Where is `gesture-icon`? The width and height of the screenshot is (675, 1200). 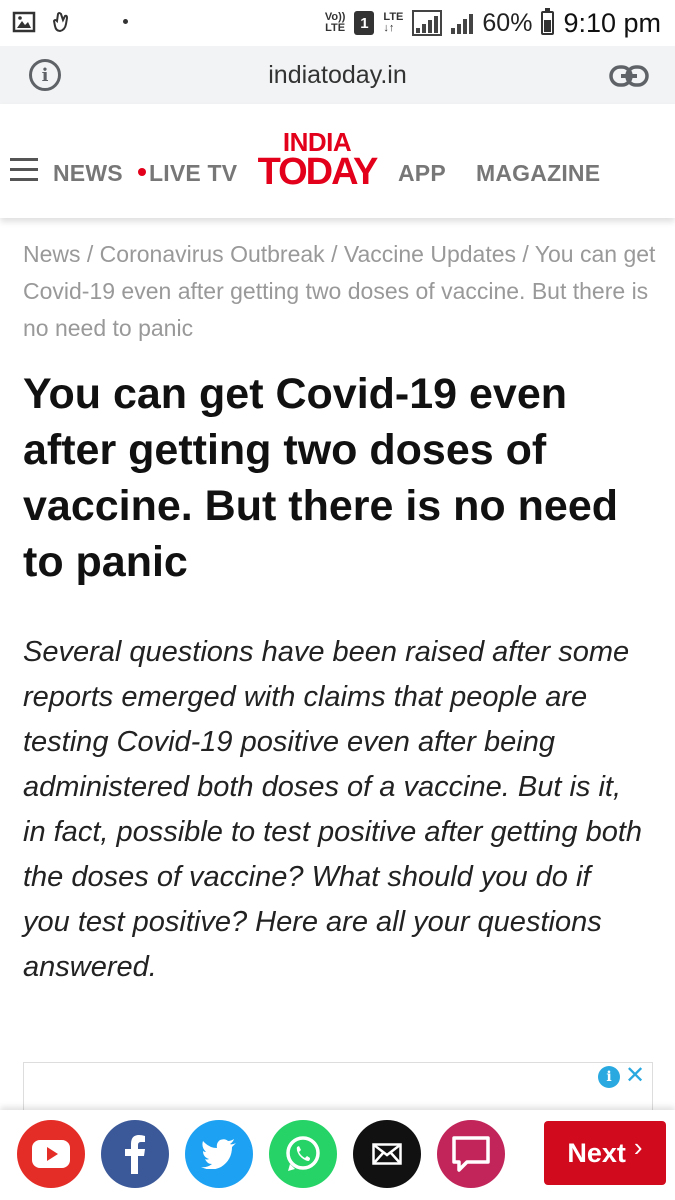 gesture-icon is located at coordinates (60, 22).